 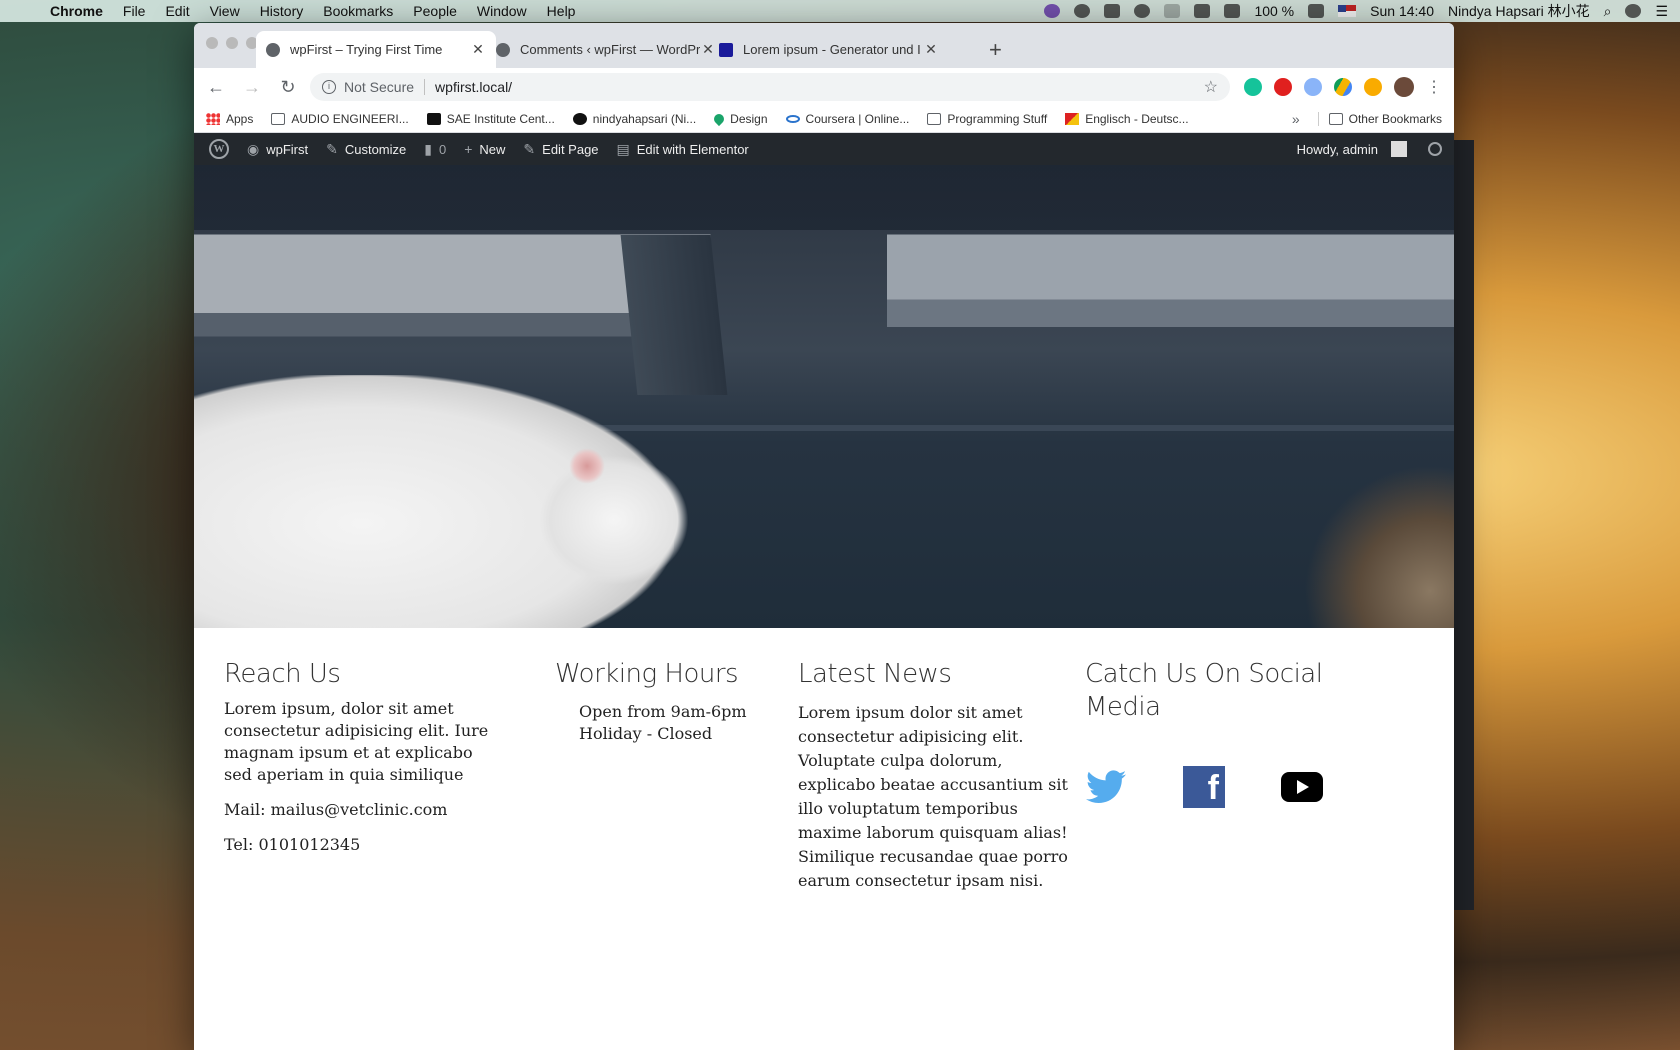 I want to click on wp-account-menu: Howdy, admin, so click(x=1352, y=149).